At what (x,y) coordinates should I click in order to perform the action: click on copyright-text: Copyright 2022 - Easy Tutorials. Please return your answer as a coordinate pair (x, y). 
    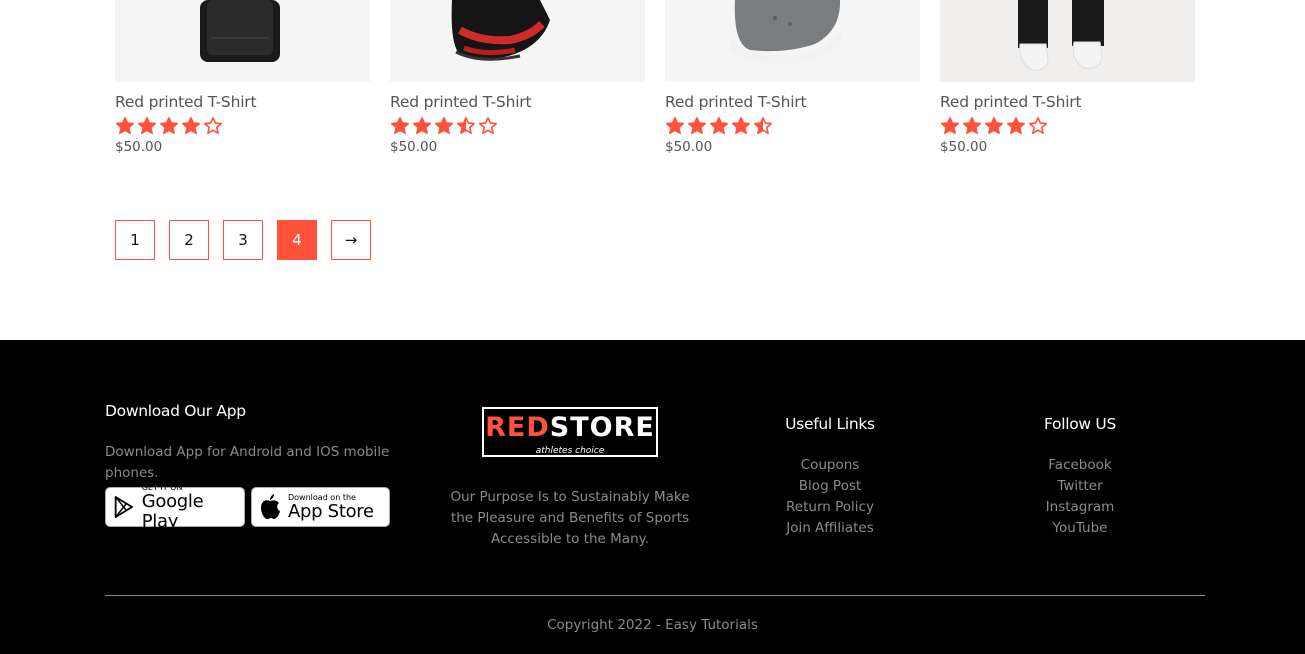
    Looking at the image, I should click on (652, 625).